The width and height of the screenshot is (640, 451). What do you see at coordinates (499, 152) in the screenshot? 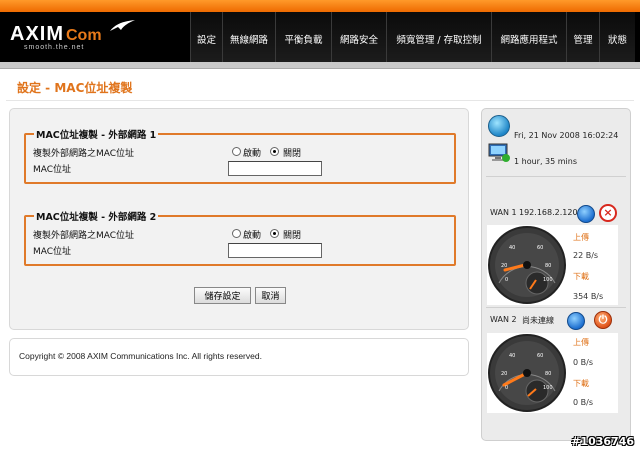
I see `computer-icon` at bounding box center [499, 152].